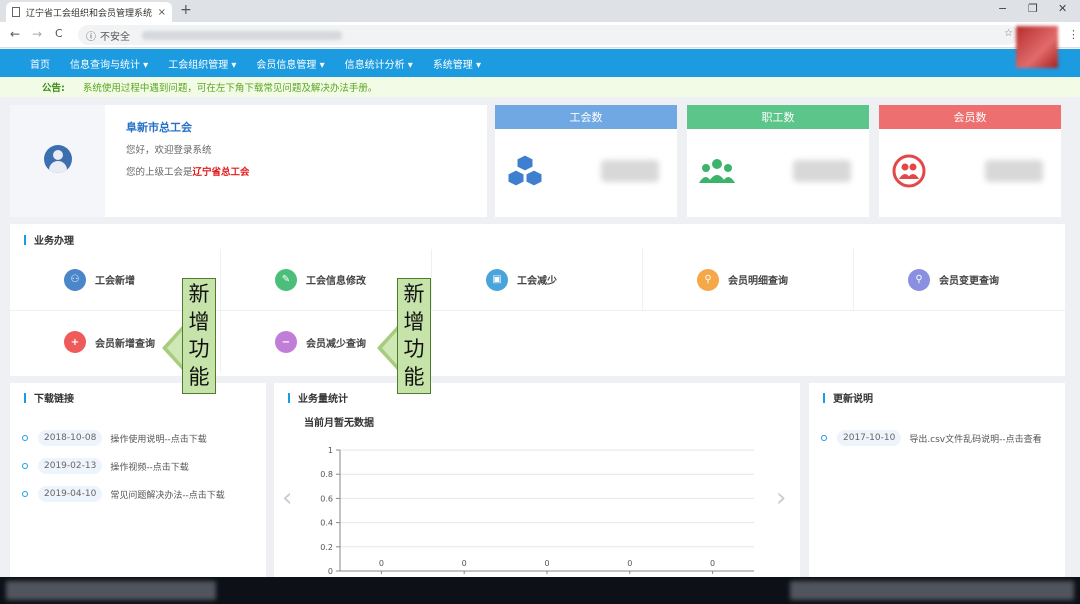 The image size is (1080, 604). What do you see at coordinates (1008, 33) in the screenshot?
I see `bookmark-star-icon: ☆` at bounding box center [1008, 33].